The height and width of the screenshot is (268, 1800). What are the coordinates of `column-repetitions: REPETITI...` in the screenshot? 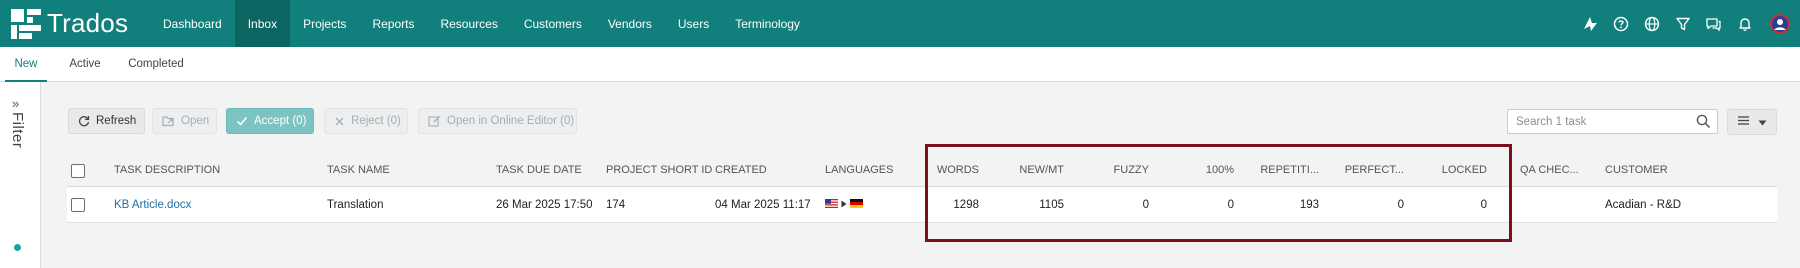 It's located at (1283, 170).